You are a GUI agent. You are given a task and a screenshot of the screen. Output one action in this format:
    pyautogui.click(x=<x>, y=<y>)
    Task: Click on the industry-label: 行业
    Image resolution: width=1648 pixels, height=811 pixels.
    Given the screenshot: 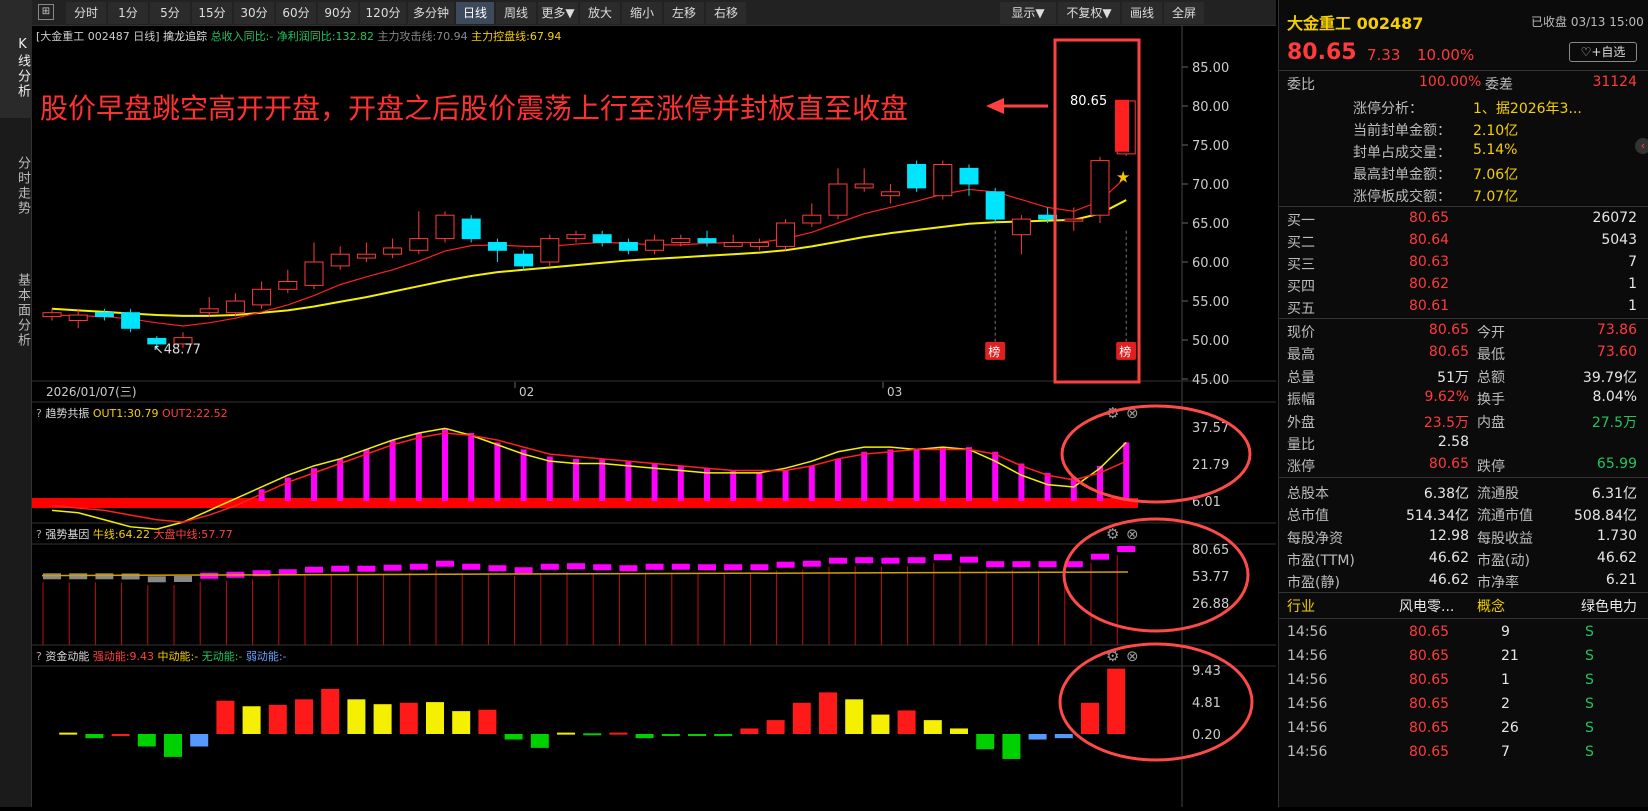 What is the action you would take?
    pyautogui.click(x=1301, y=607)
    